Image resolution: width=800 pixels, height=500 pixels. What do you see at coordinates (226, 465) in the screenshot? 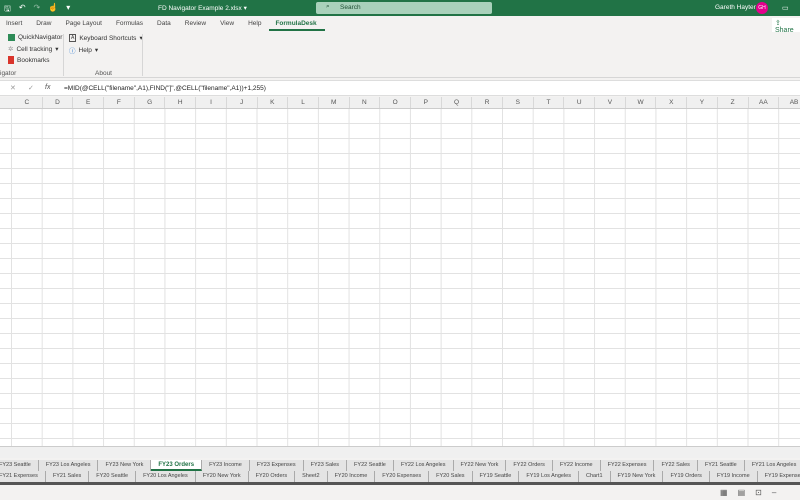
I see `sheet-tab: FY23 Income` at bounding box center [226, 465].